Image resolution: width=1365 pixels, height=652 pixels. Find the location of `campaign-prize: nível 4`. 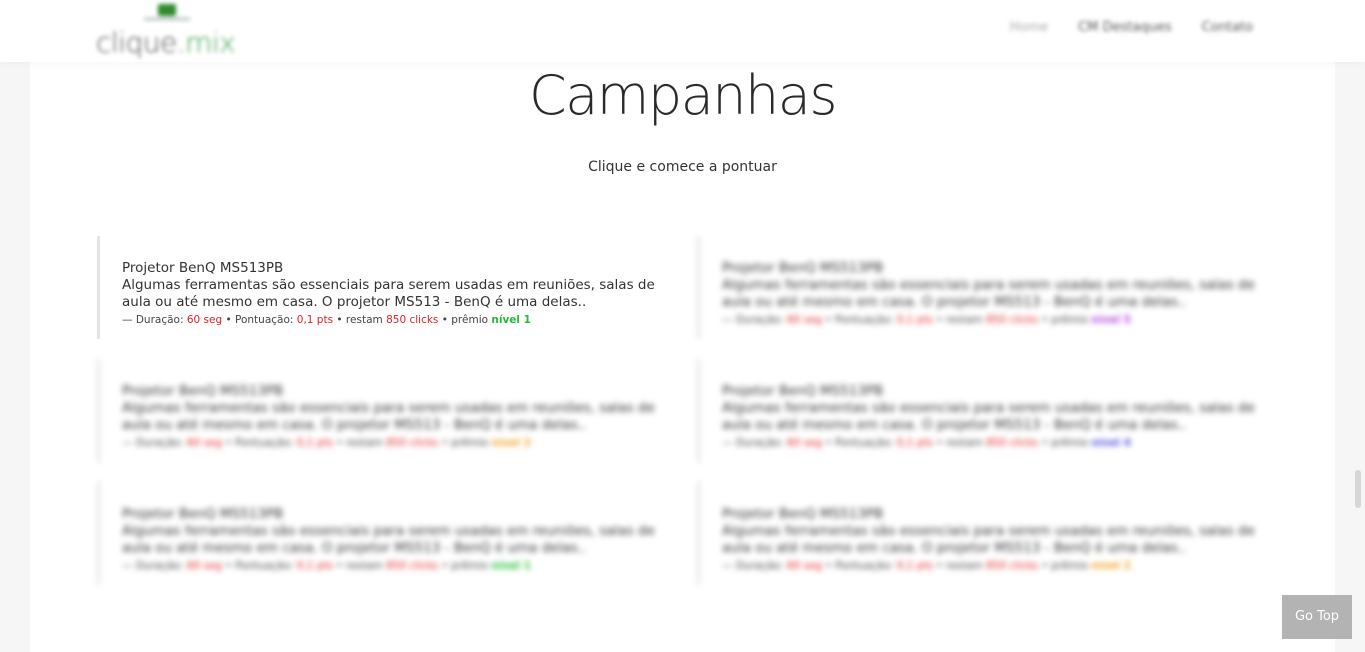

campaign-prize: nível 4 is located at coordinates (1111, 443).